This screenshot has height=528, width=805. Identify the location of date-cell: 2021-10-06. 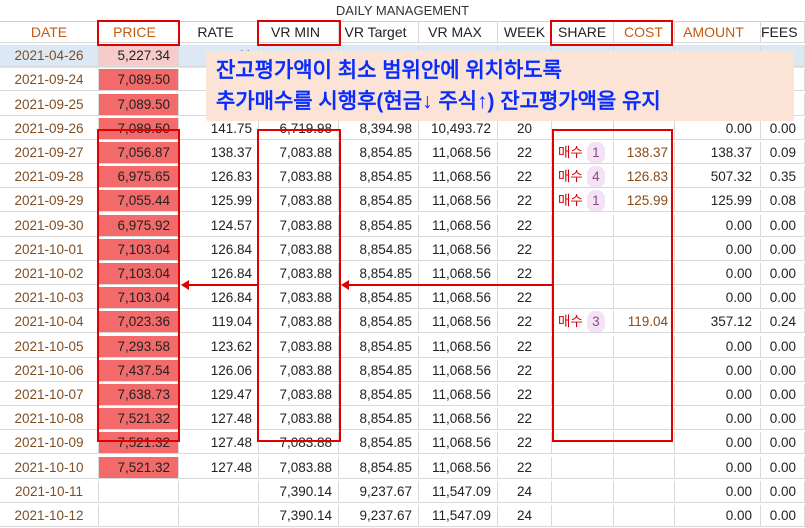
(49, 370).